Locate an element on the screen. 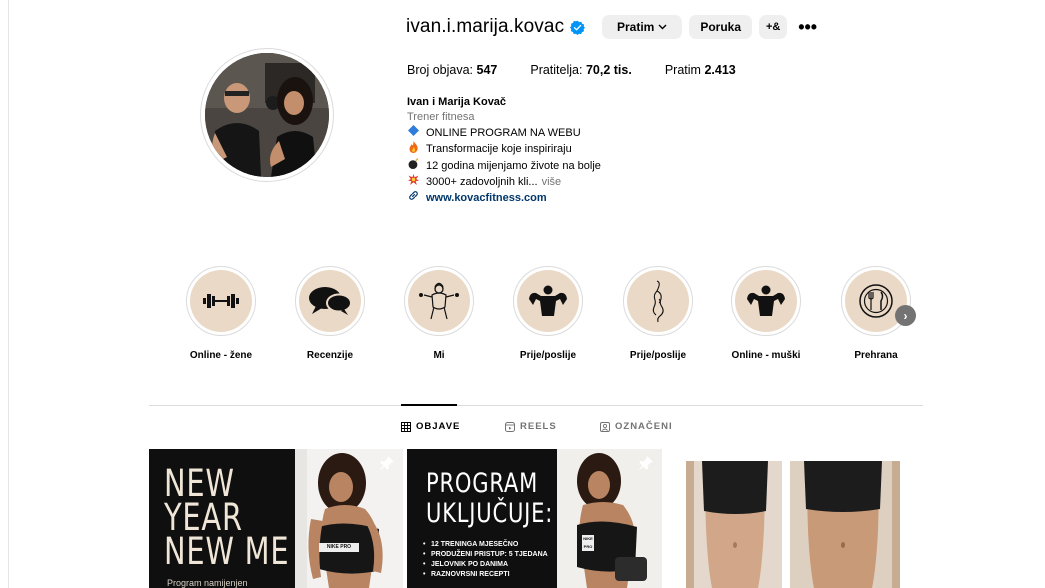  link-icon is located at coordinates (413, 198).